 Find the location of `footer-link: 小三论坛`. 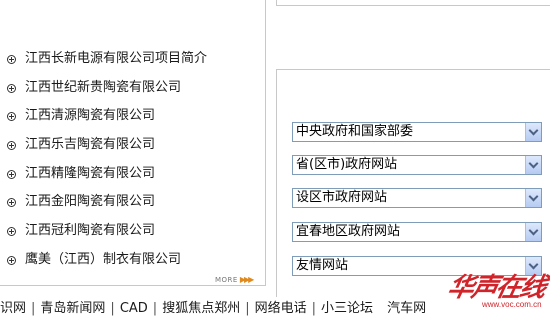

footer-link: 小三论坛 is located at coordinates (347, 308).